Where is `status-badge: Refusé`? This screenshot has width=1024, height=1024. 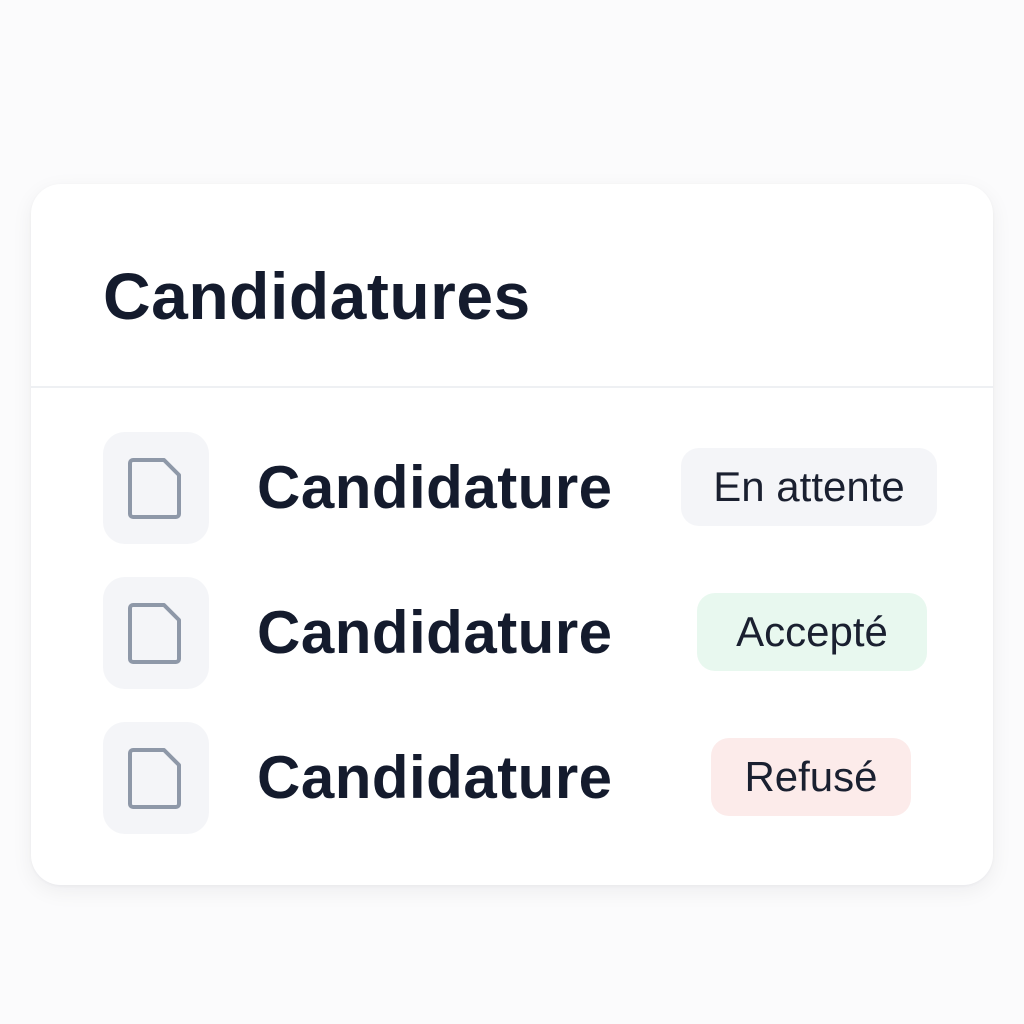 status-badge: Refusé is located at coordinates (811, 777).